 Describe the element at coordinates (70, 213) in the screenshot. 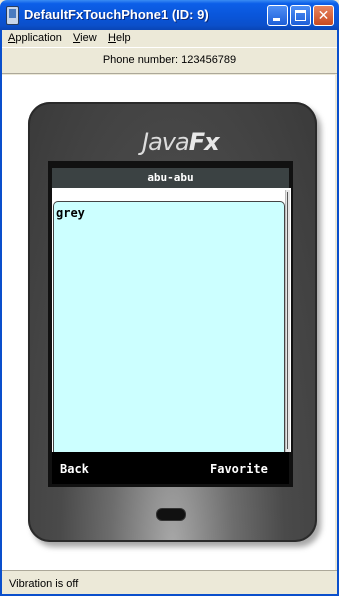

I see `translation-text: grey` at that location.